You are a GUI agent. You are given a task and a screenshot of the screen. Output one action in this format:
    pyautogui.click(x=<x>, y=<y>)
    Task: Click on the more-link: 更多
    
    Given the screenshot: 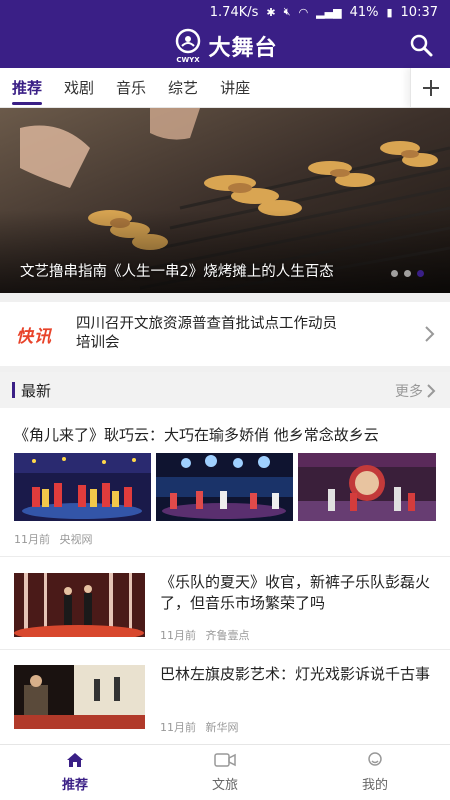 What is the action you would take?
    pyautogui.click(x=415, y=391)
    